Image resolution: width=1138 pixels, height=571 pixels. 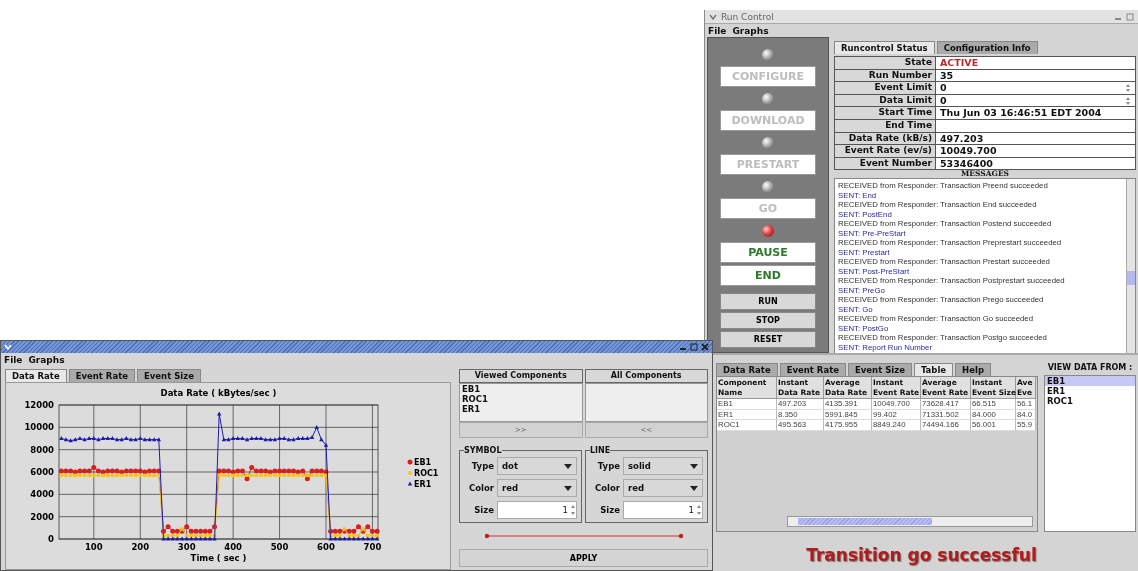 What do you see at coordinates (1090, 367) in the screenshot?
I see `list-title: VIEW DATA FROM :` at bounding box center [1090, 367].